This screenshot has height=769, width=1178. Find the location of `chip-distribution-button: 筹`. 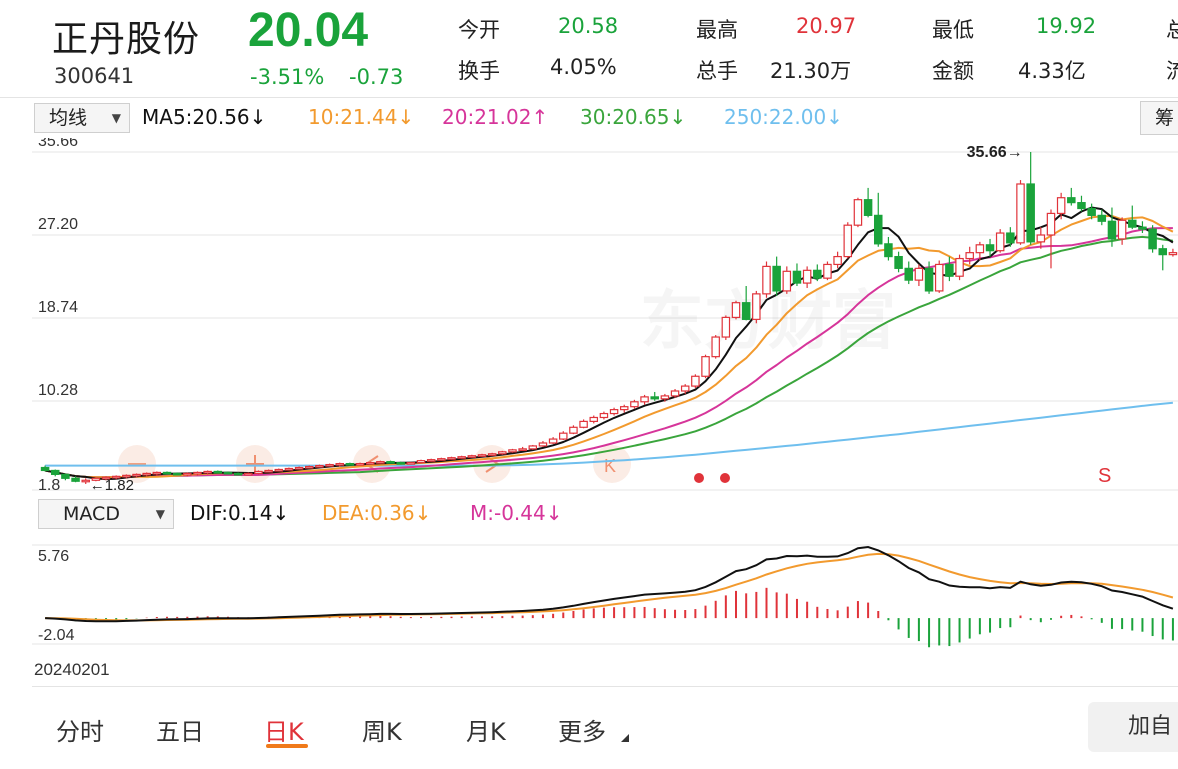

chip-distribution-button: 筹 is located at coordinates (1159, 118).